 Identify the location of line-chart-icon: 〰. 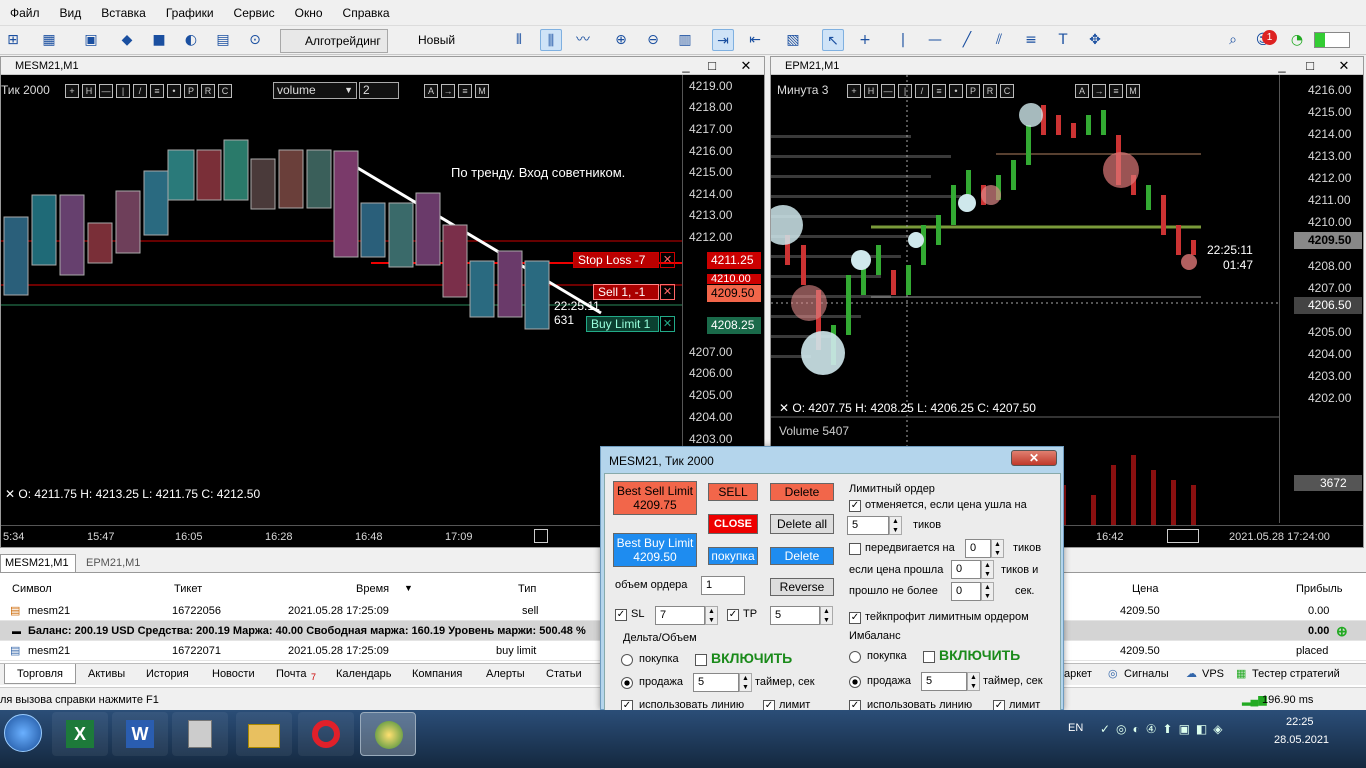
(583, 40).